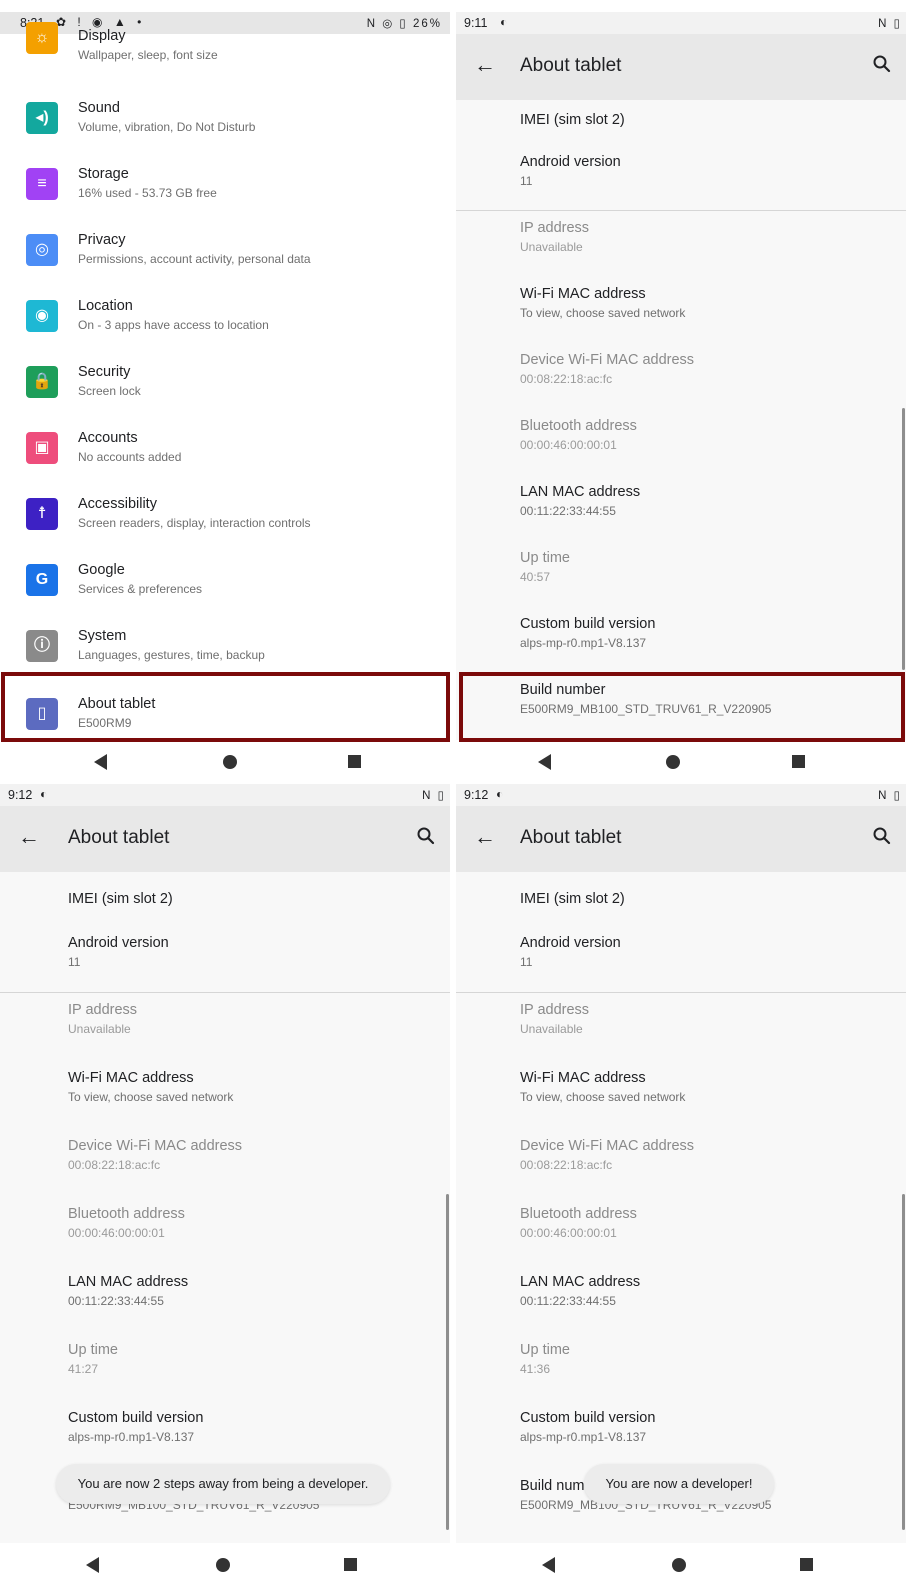 The height and width of the screenshot is (1585, 906). I want to click on settings-item-accounts: ▣ Accounts No accounts added, so click(225, 463).